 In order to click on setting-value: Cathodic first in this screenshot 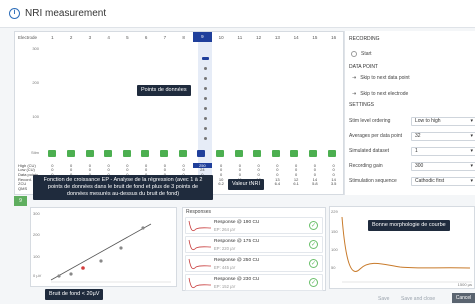, I will do `click(430, 181)`.